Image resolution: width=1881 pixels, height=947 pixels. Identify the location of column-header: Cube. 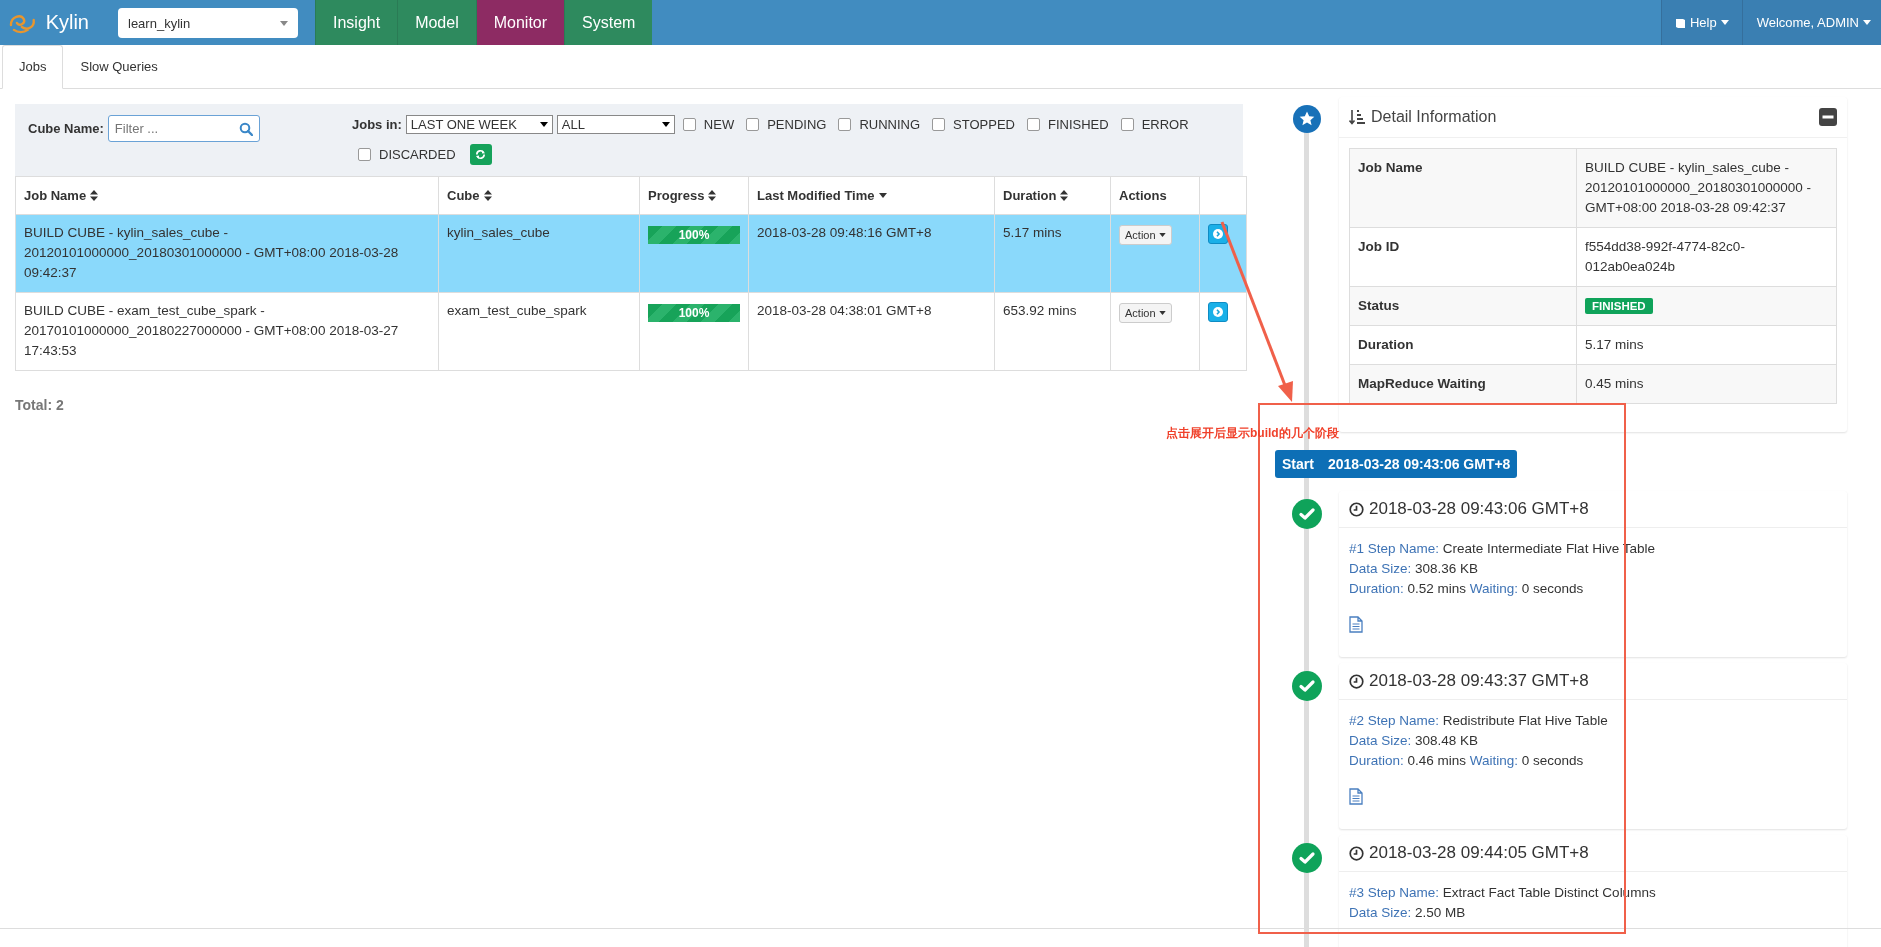
(539, 195).